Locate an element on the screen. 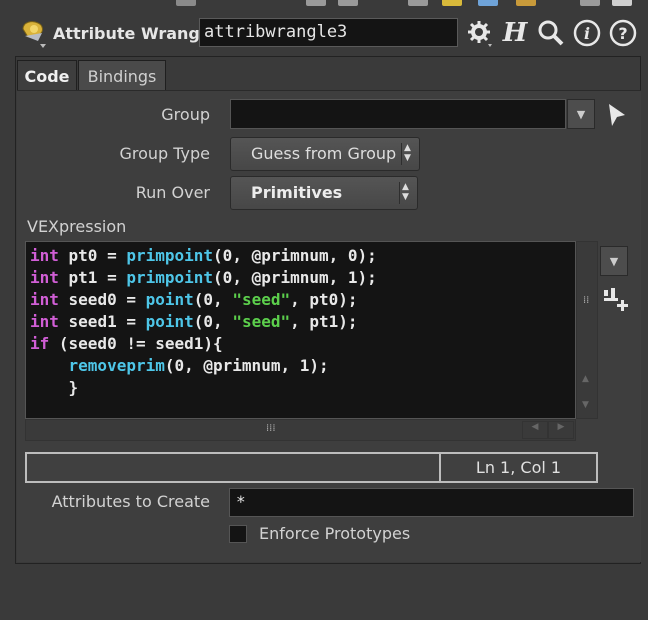  scroll-right-icon: ▶ is located at coordinates (561, 430).